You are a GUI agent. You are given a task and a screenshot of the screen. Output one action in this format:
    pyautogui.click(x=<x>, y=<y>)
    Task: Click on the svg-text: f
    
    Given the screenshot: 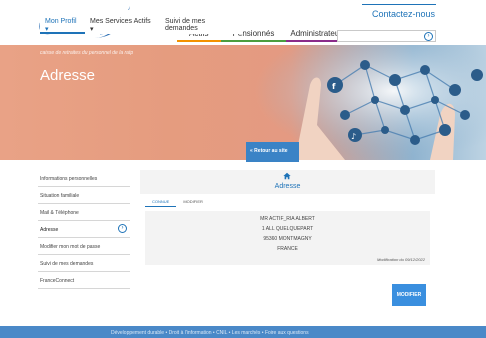 What is the action you would take?
    pyautogui.click(x=334, y=86)
    